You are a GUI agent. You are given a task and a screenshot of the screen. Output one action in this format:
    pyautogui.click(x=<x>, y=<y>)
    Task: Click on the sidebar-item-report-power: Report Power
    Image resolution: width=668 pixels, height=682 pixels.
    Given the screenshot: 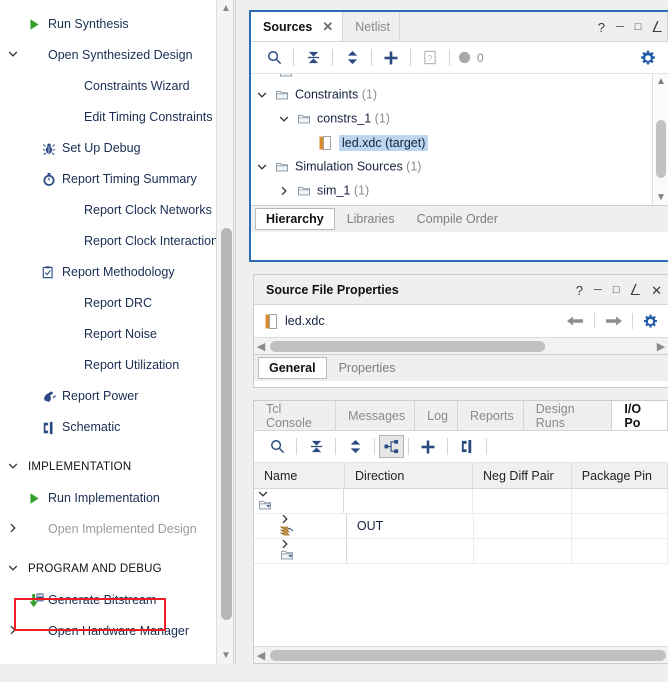 What is the action you would take?
    pyautogui.click(x=108, y=396)
    